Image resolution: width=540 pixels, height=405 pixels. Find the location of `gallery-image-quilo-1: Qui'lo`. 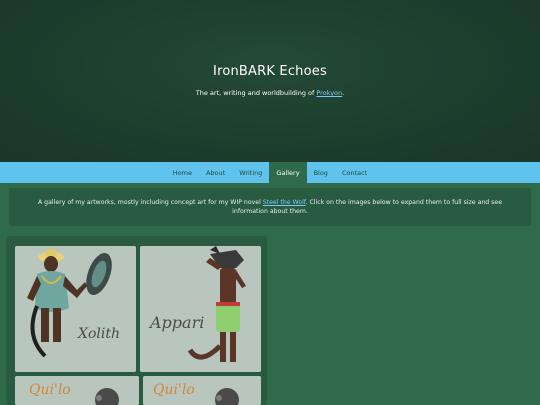

gallery-image-quilo-1: Qui'lo is located at coordinates (77, 390).